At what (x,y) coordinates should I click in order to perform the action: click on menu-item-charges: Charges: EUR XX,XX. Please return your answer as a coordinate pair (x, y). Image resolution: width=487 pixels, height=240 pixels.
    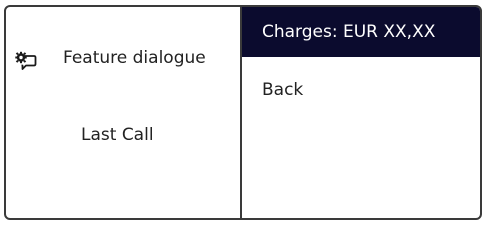
    Looking at the image, I should click on (361, 32).